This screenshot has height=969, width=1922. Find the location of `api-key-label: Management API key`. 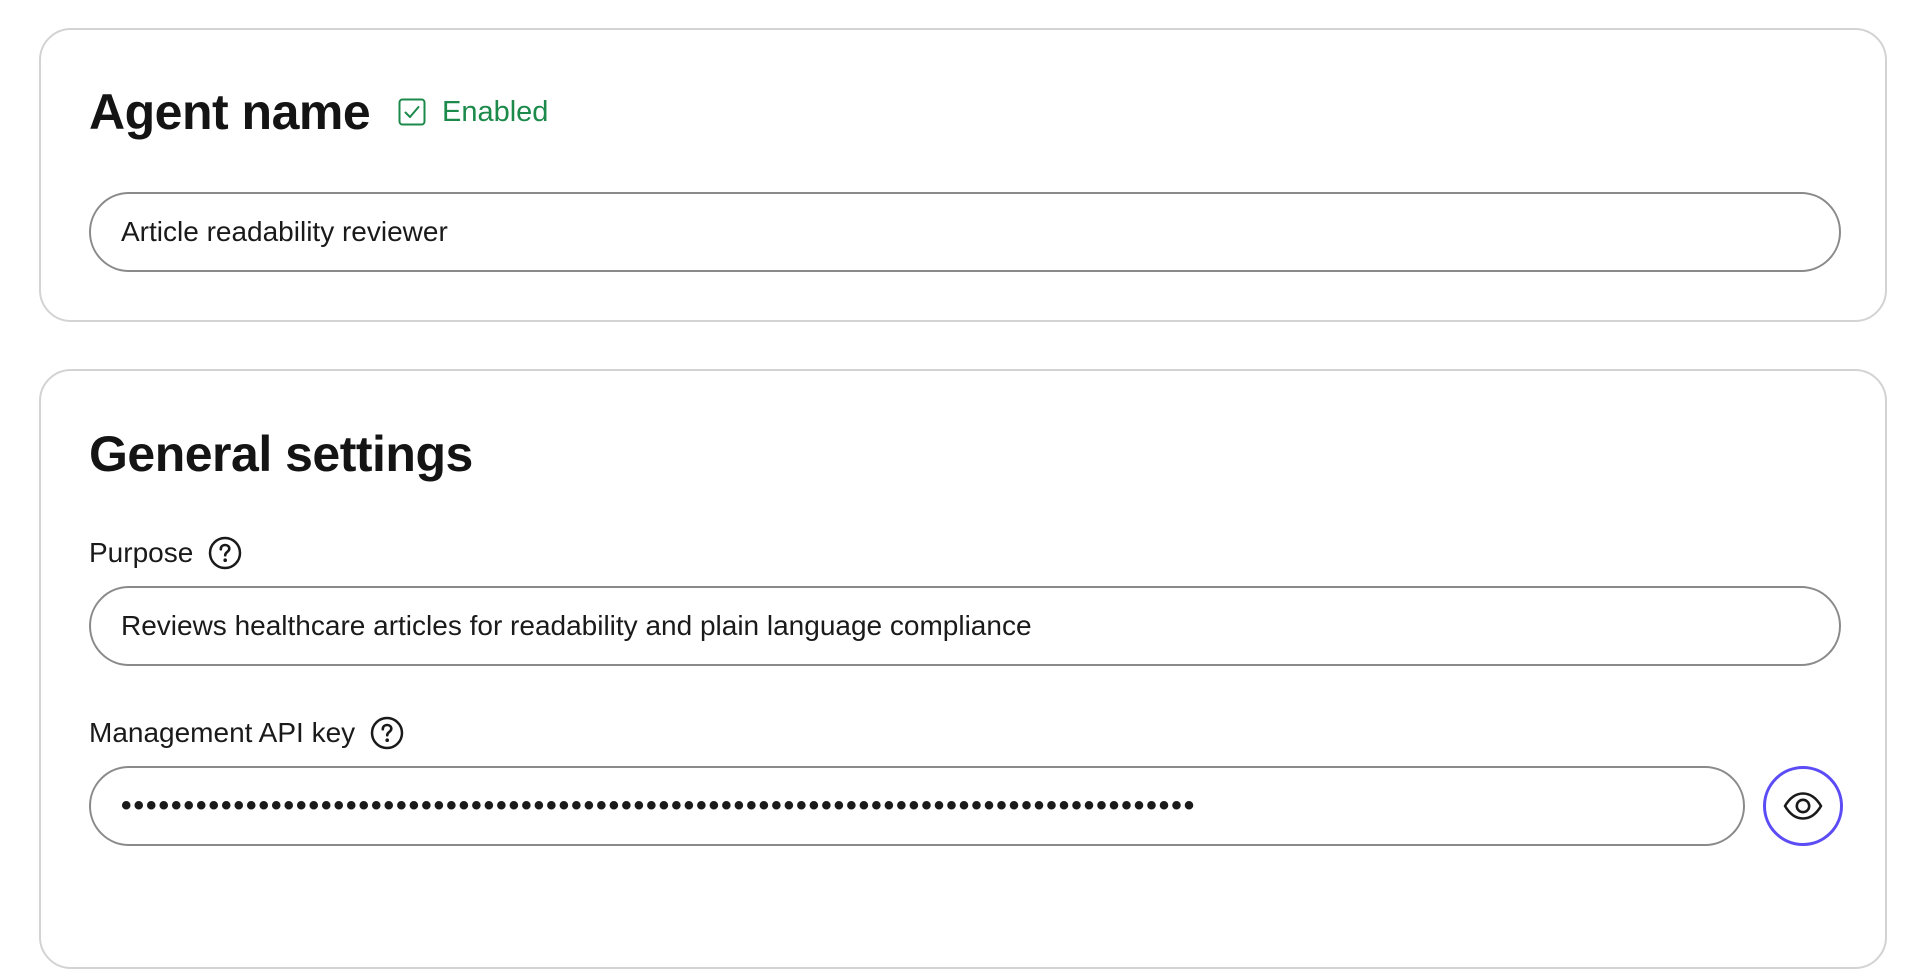

api-key-label: Management API key is located at coordinates (246, 733).